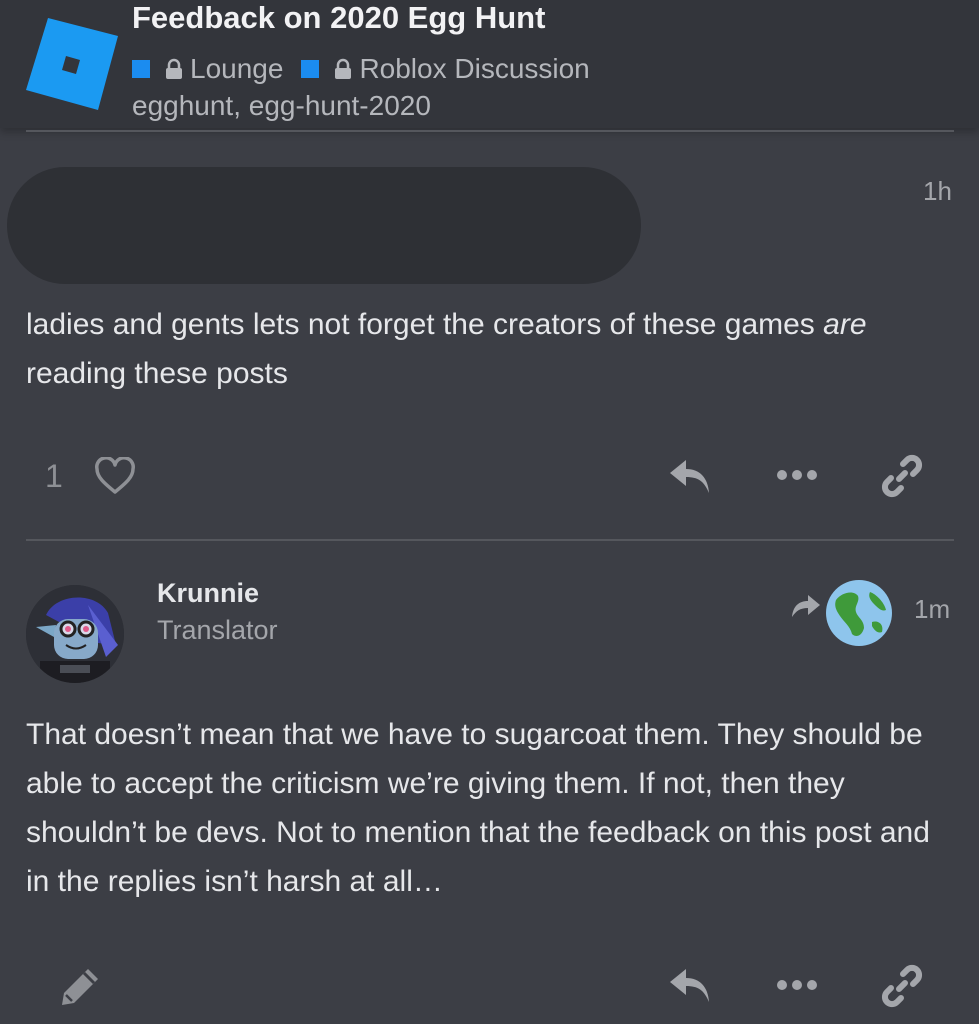 The width and height of the screenshot is (979, 1024). Describe the element at coordinates (237, 68) in the screenshot. I see `category-label: Lounge` at that location.